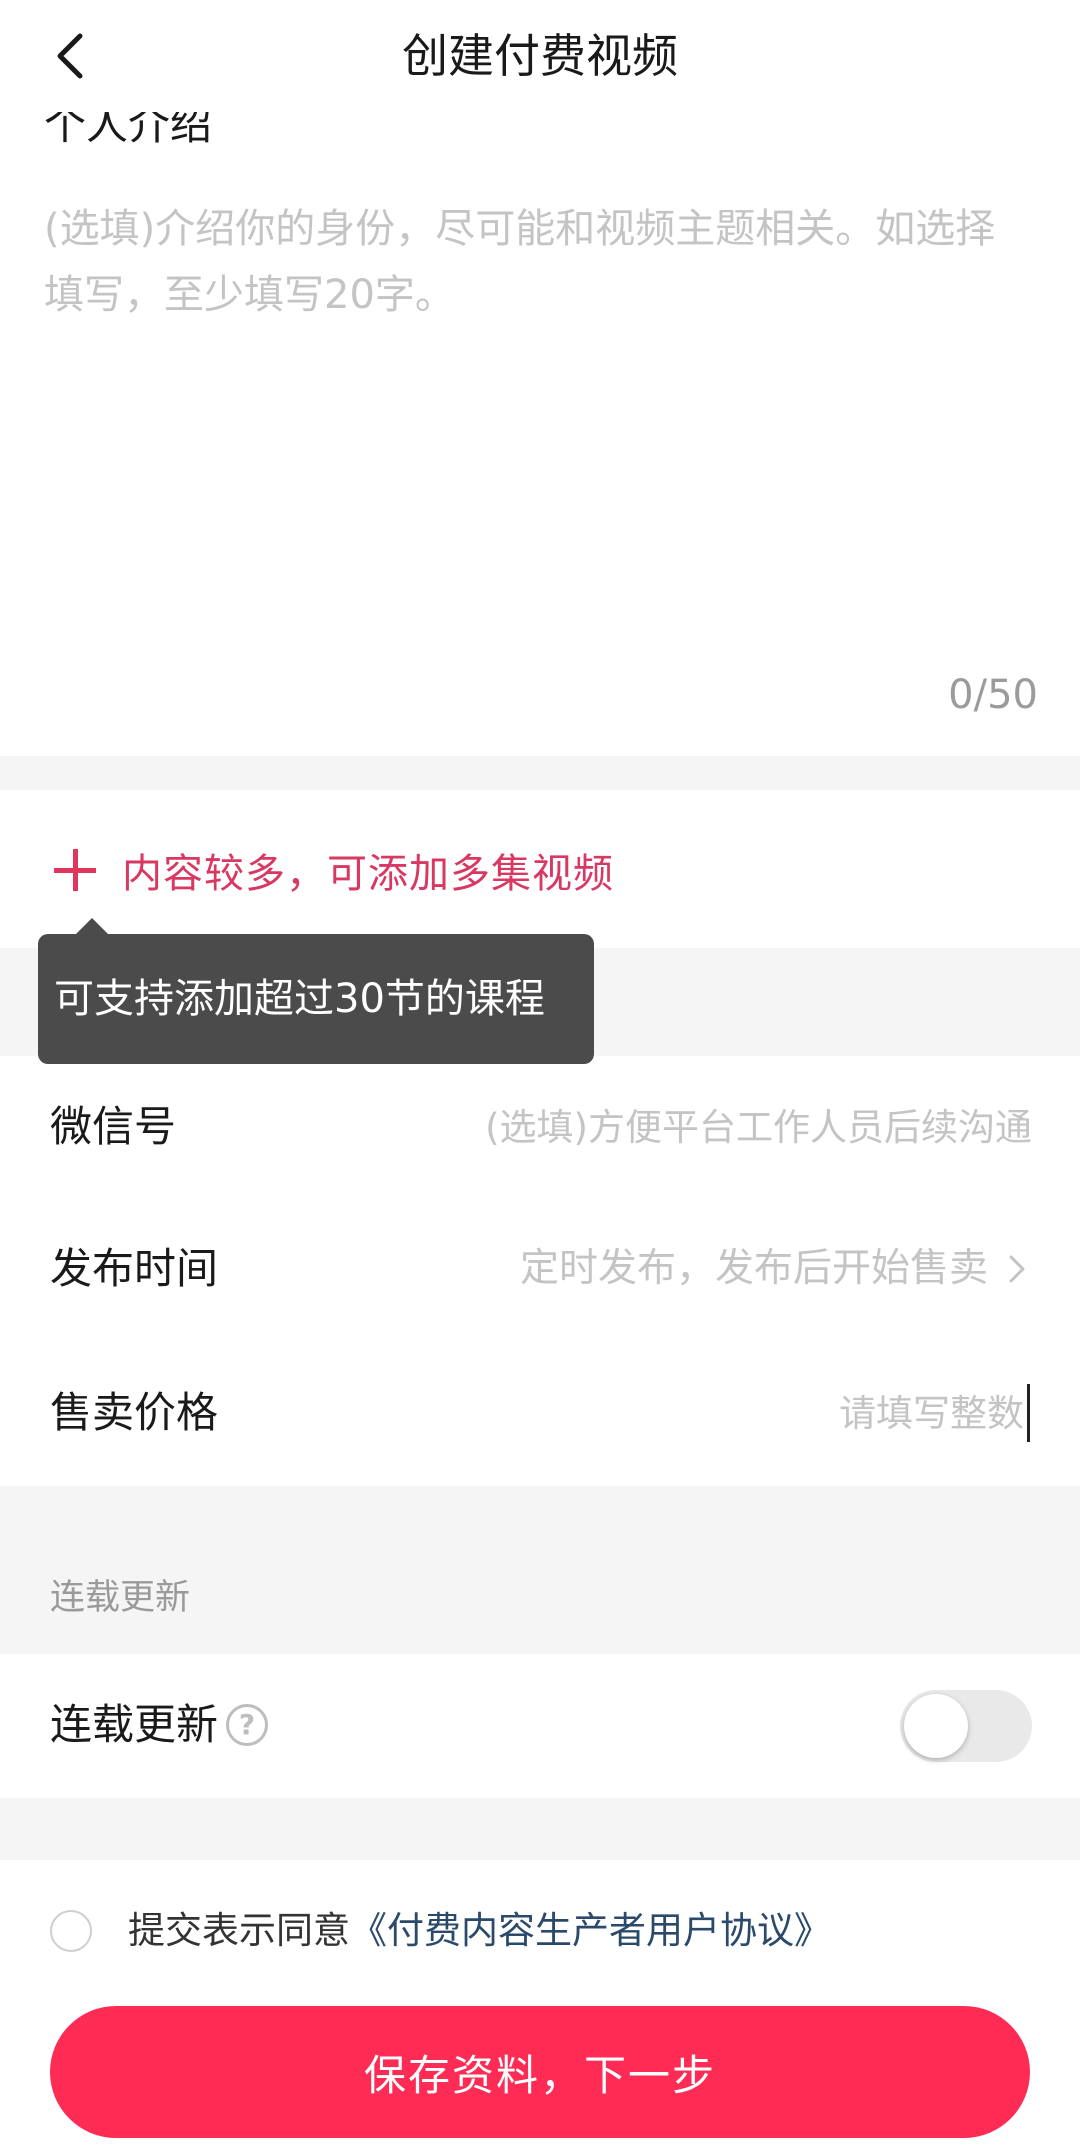  I want to click on chevron-right-icon, so click(1017, 1269).